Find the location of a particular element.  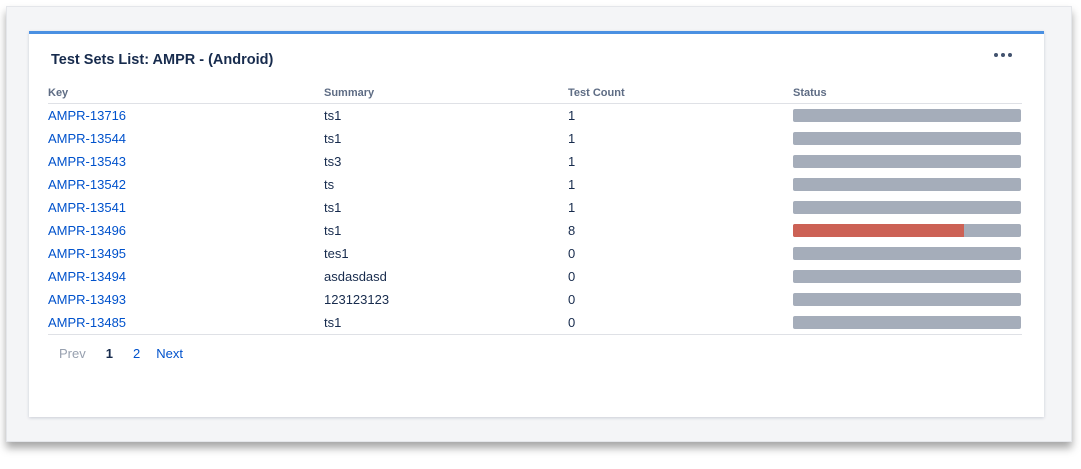

cell-summary: ts3 is located at coordinates (333, 161).